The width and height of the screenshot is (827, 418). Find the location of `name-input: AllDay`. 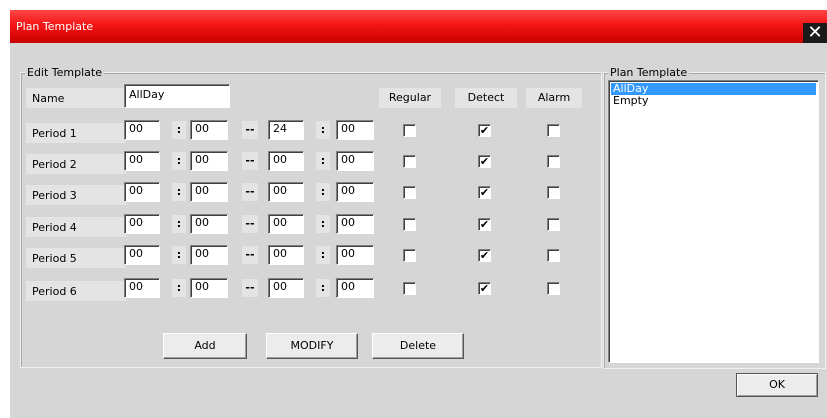

name-input: AllDay is located at coordinates (177, 96).